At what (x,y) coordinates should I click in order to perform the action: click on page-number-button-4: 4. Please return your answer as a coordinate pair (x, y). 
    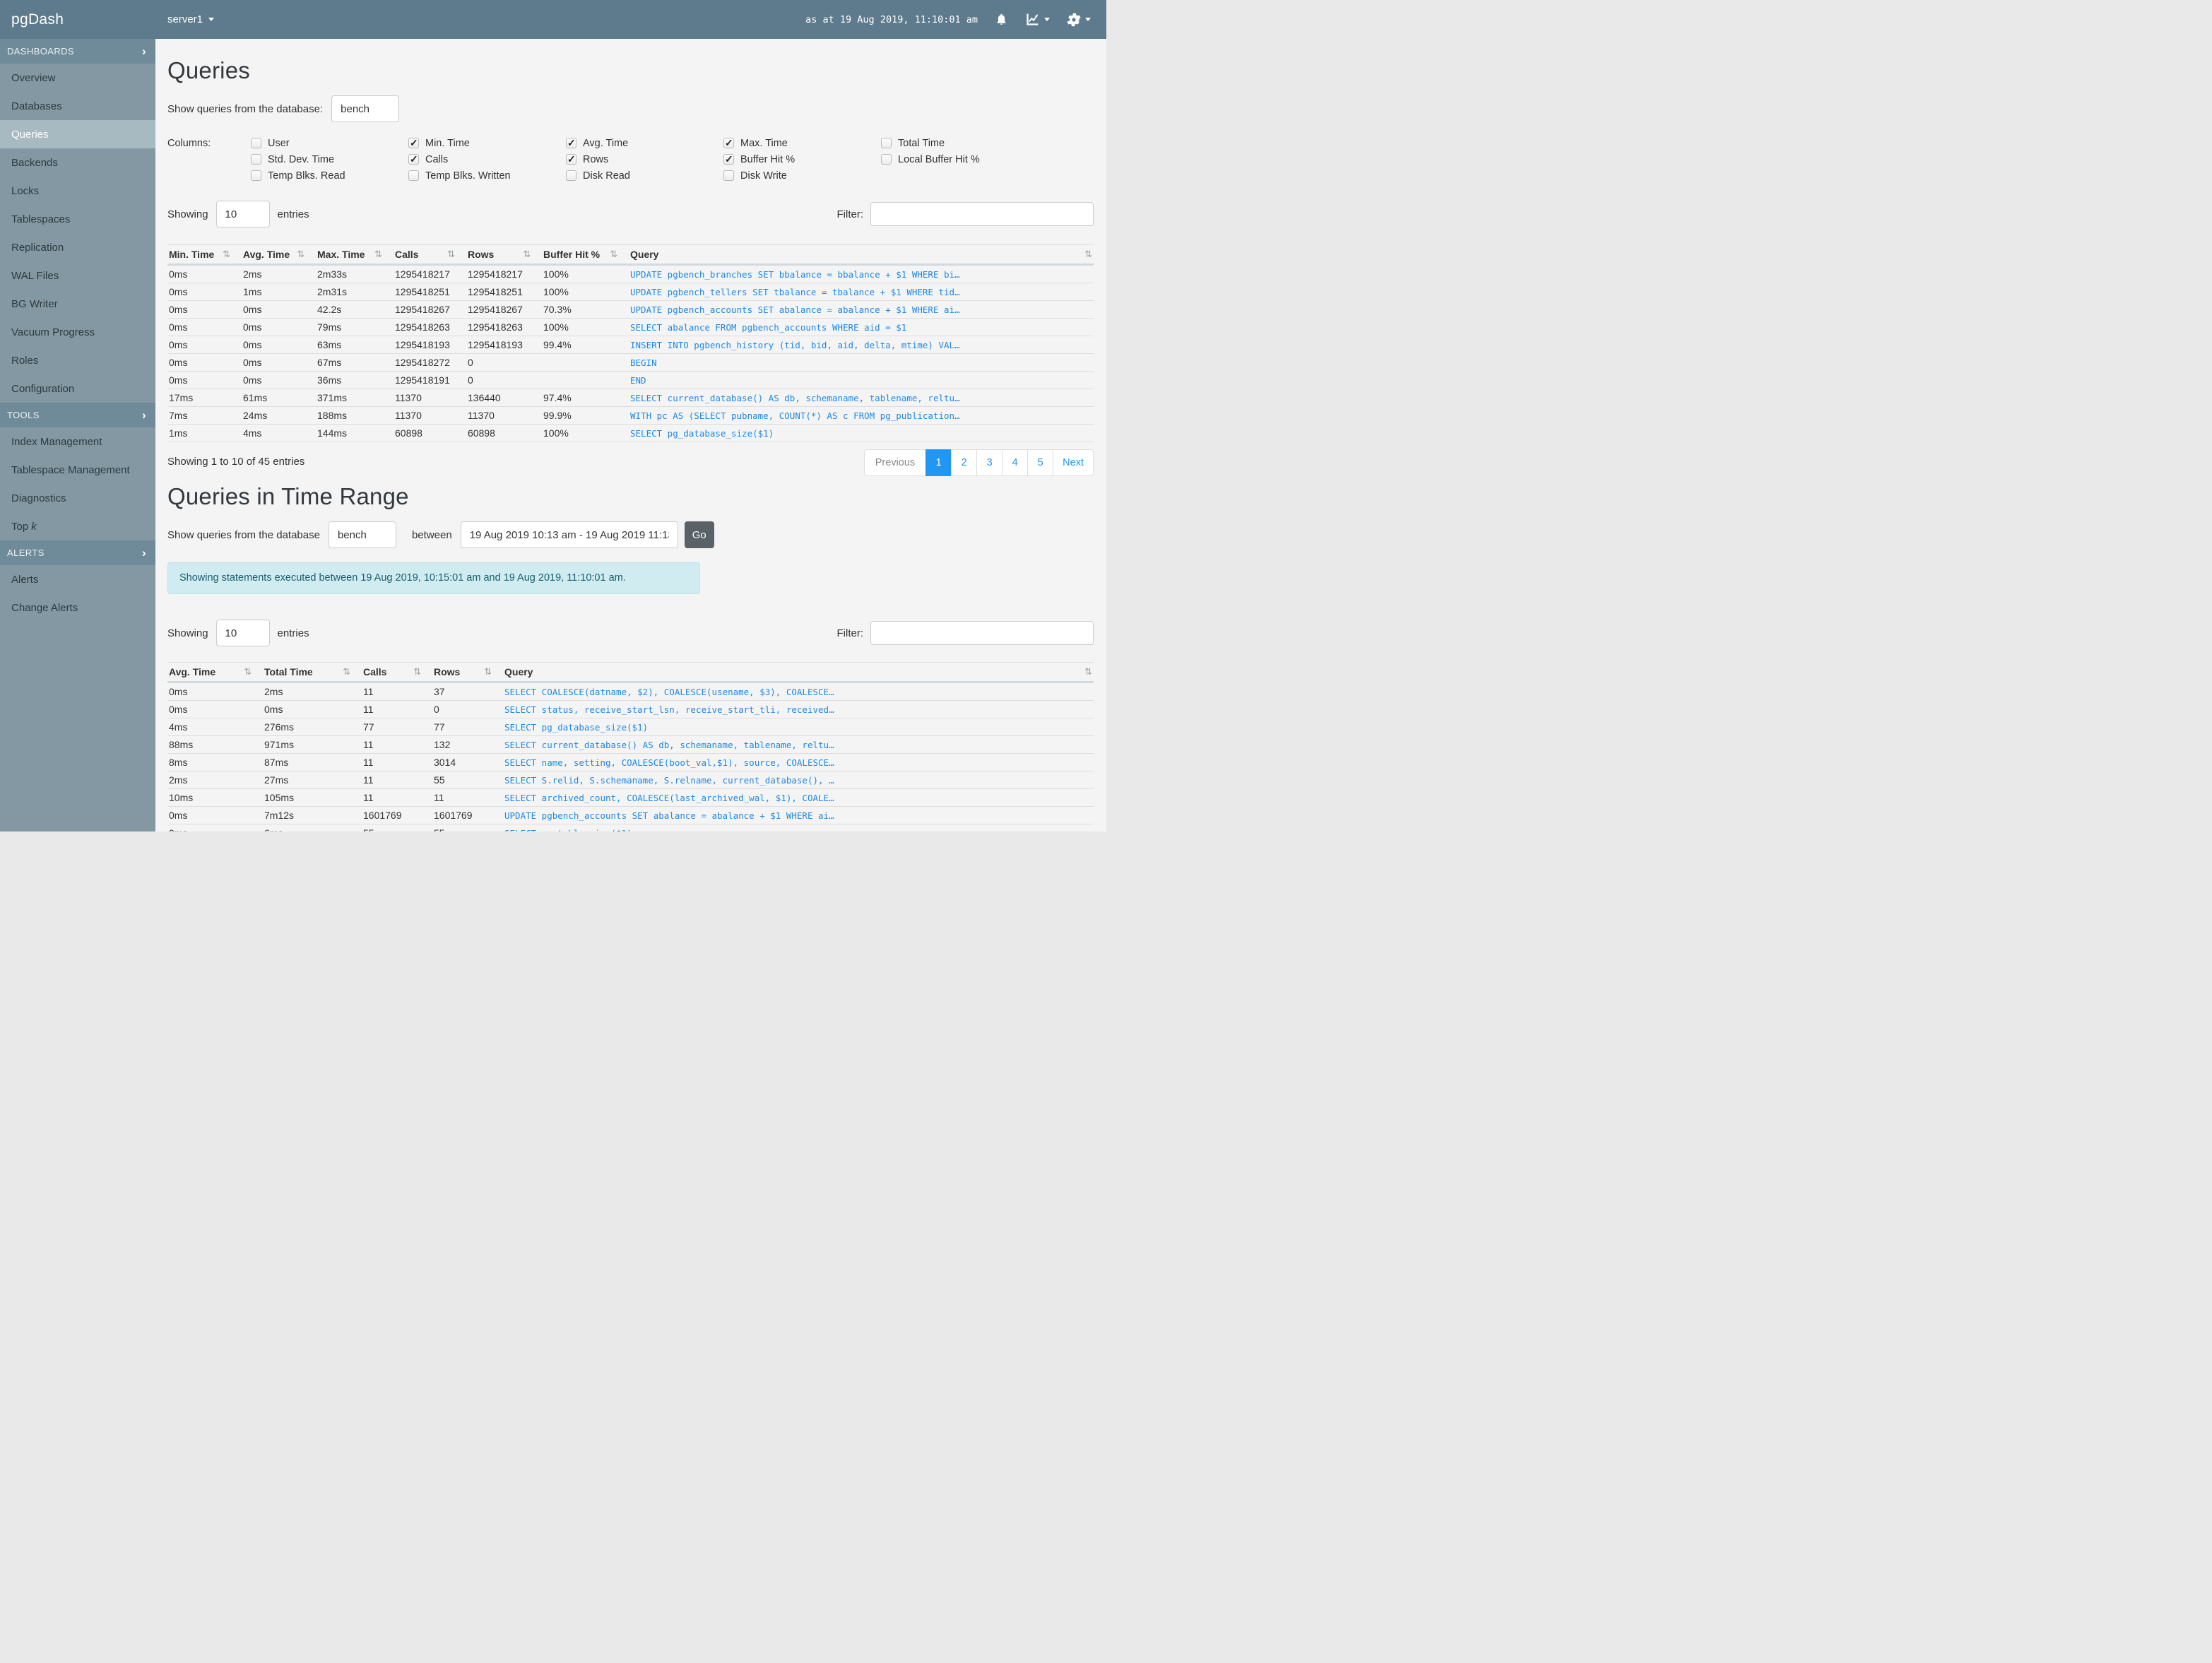
    Looking at the image, I should click on (1015, 462).